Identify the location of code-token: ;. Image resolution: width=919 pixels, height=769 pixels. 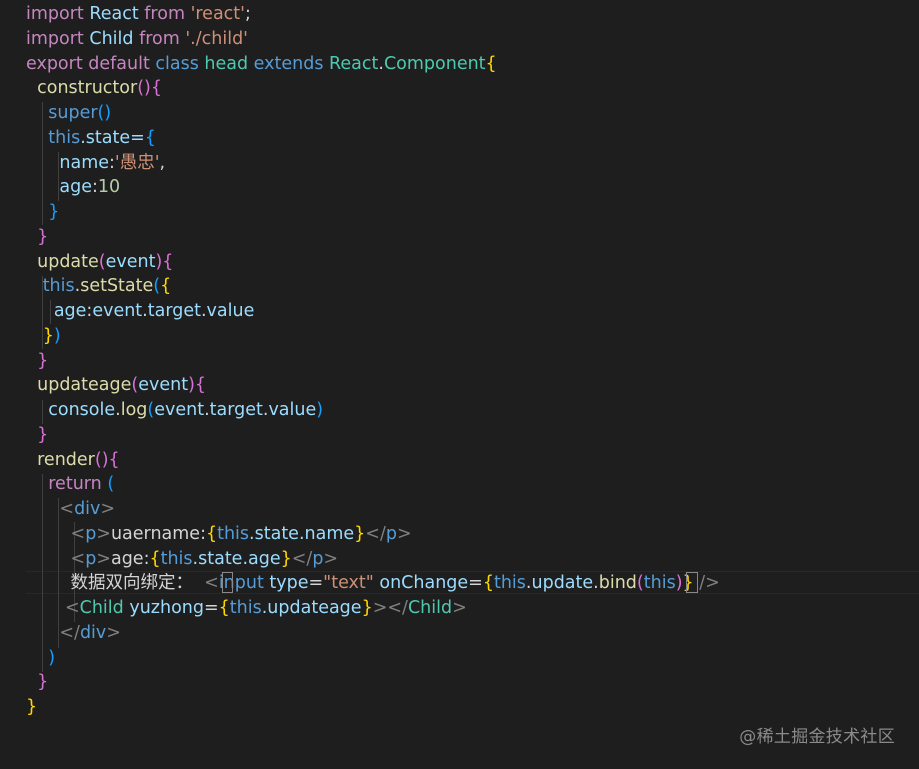
(247, 14).